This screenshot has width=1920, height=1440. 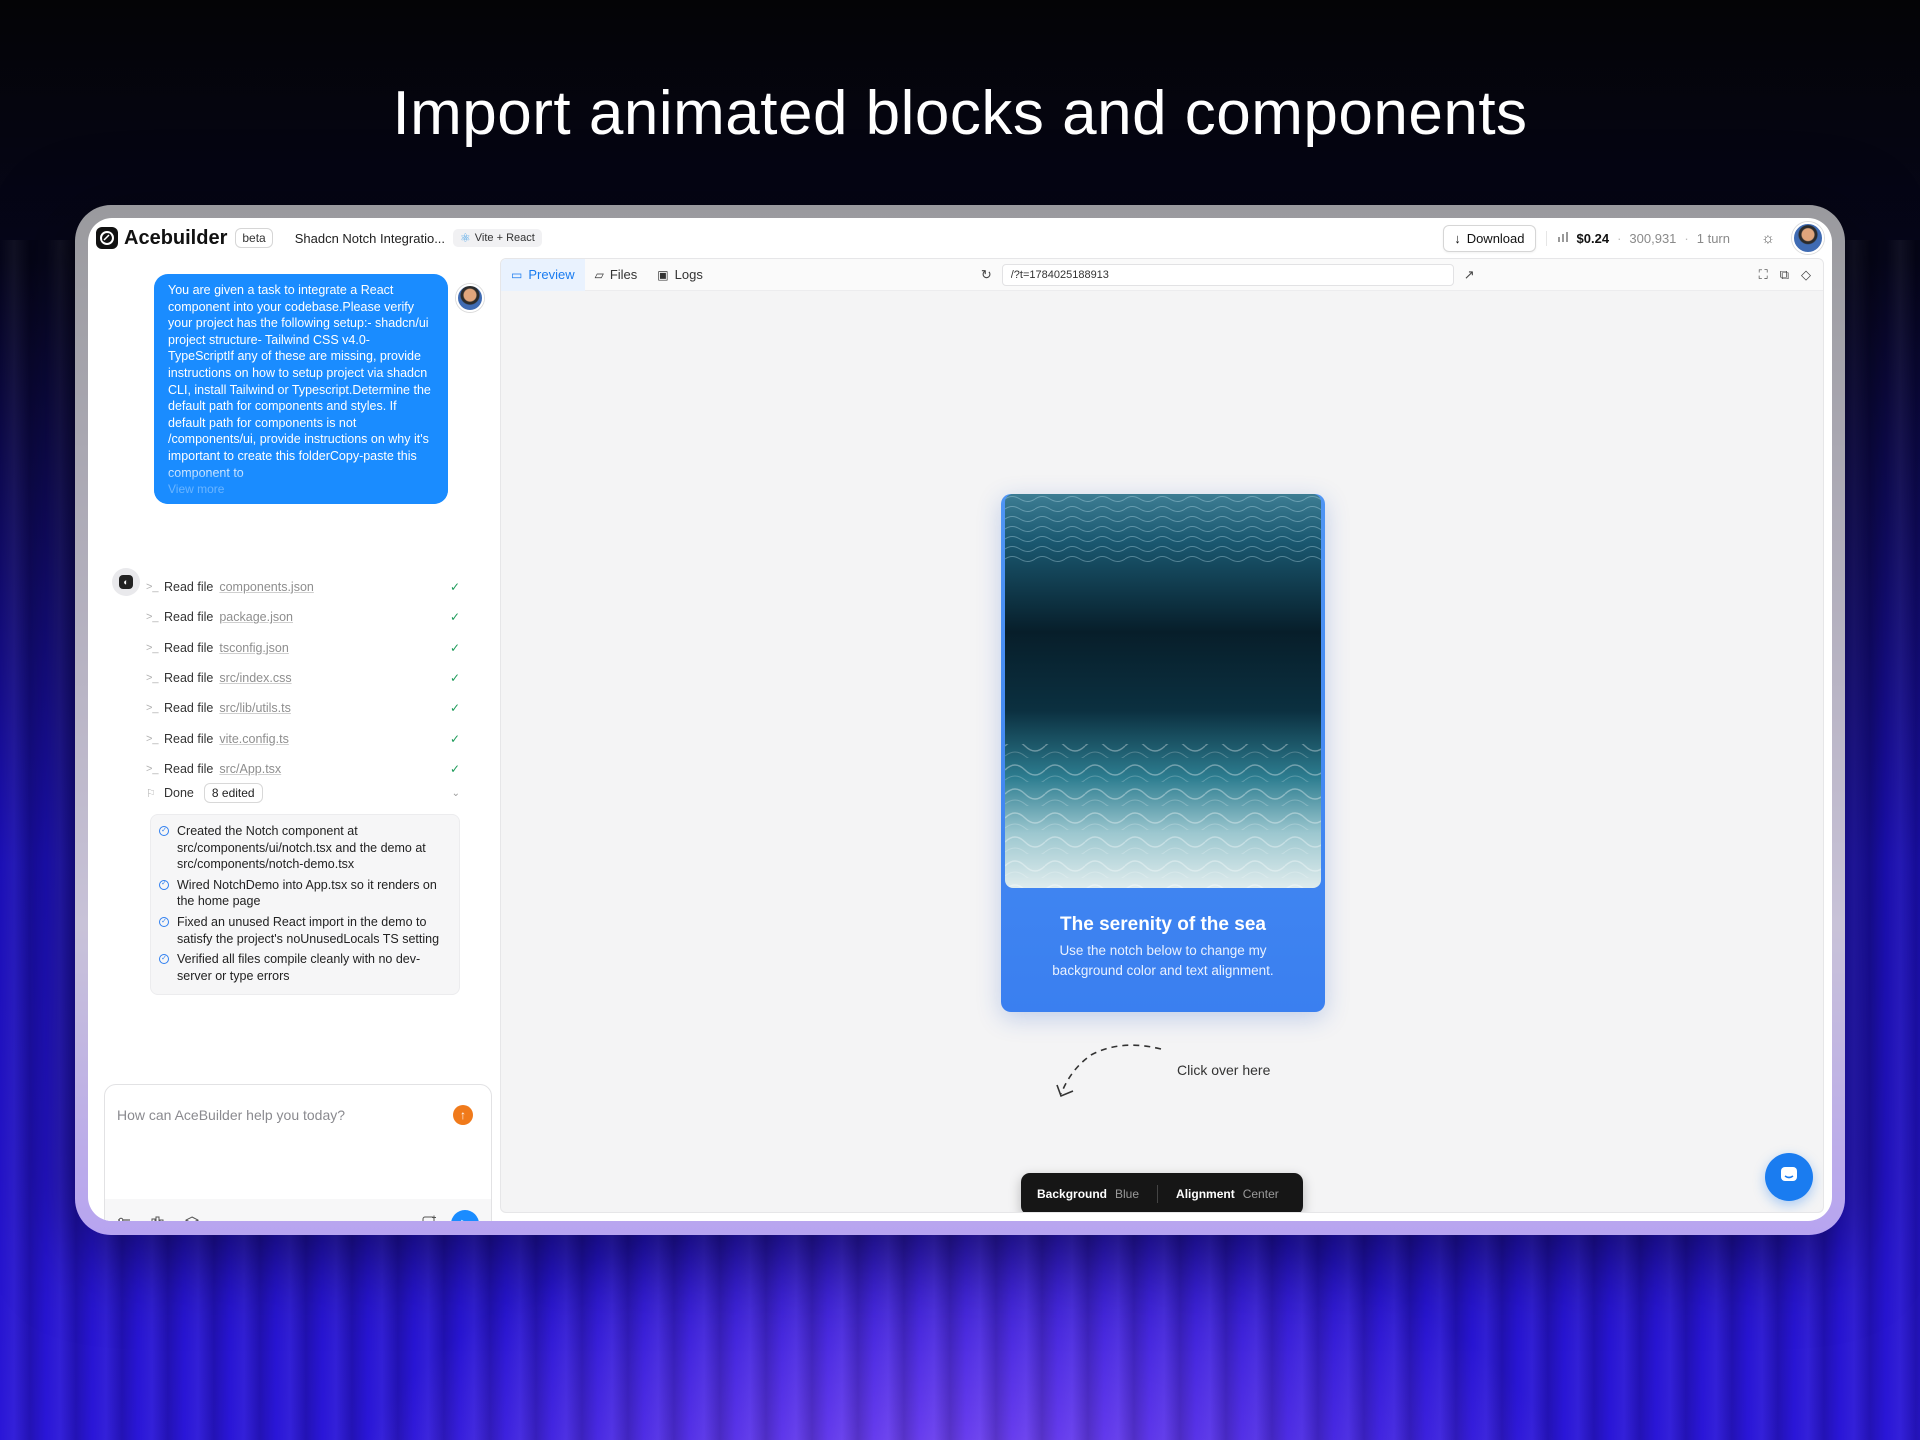 I want to click on cube-icon, so click(x=192, y=1218).